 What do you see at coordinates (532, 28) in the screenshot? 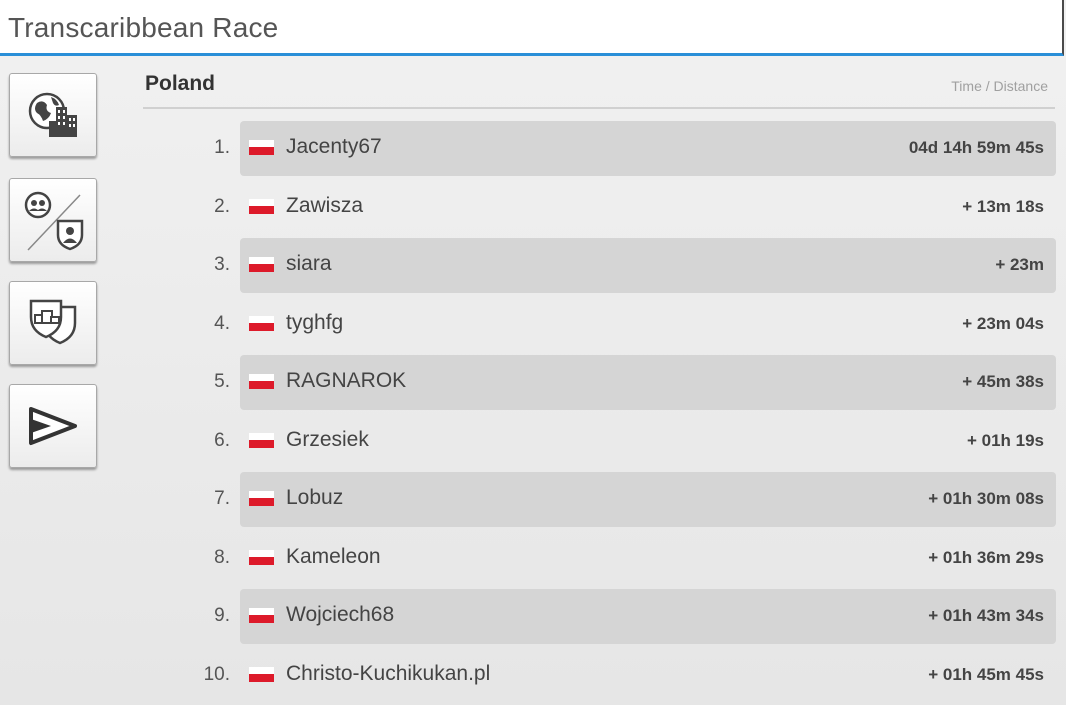
I see `title-bar: Transcaribbean Race` at bounding box center [532, 28].